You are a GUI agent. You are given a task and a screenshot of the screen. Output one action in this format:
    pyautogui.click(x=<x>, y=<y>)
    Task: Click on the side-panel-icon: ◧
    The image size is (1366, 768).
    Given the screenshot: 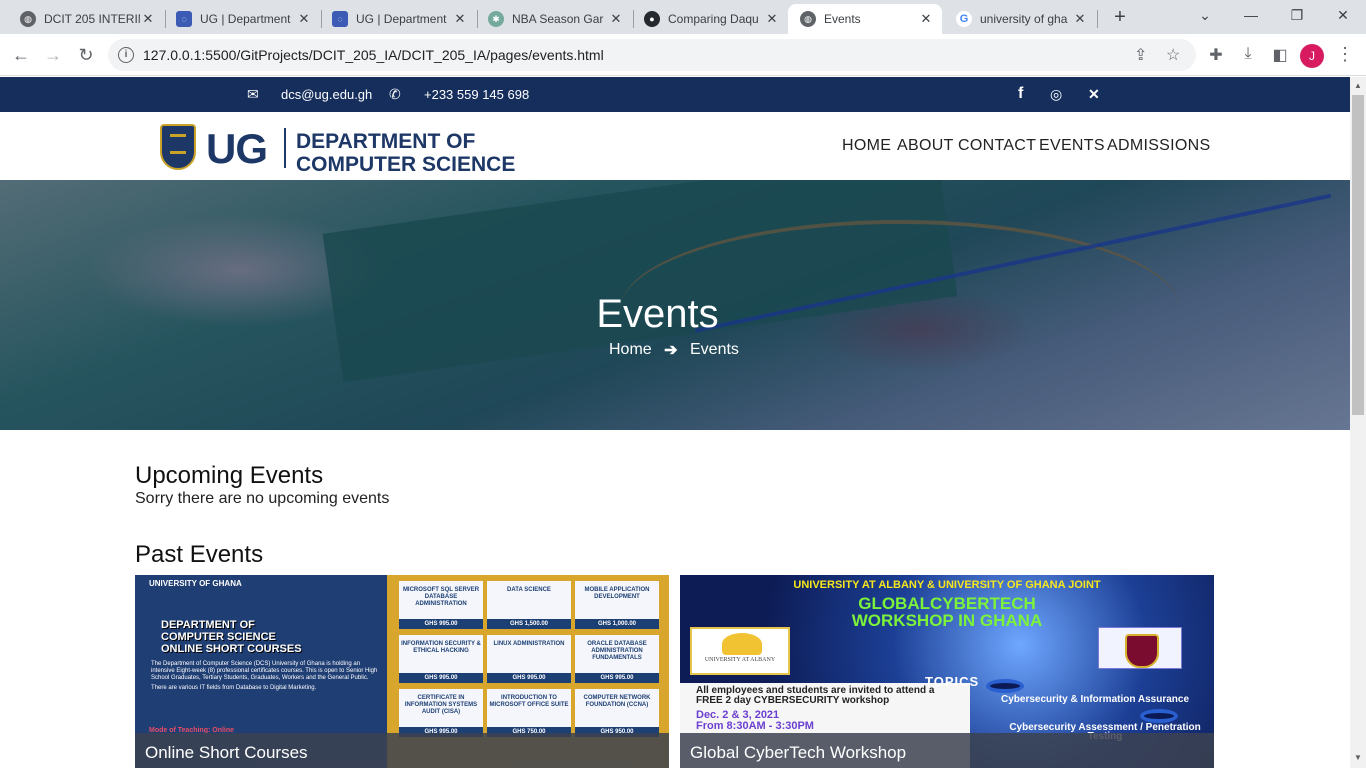 What is the action you would take?
    pyautogui.click(x=1280, y=55)
    